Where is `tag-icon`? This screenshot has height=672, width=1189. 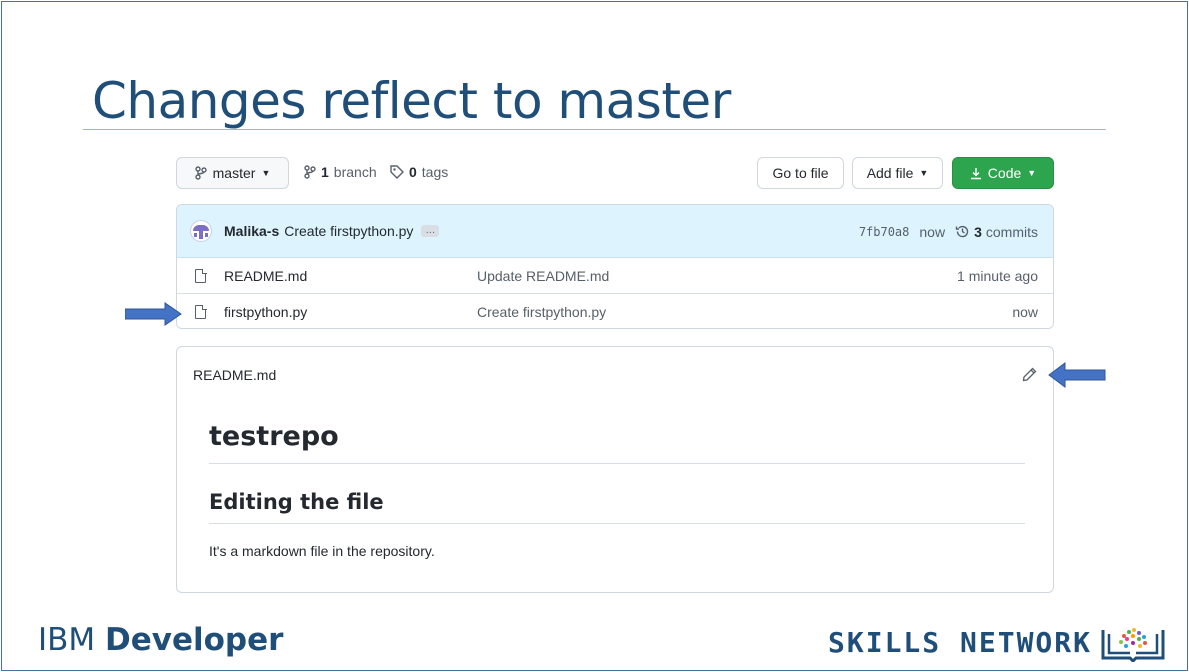 tag-icon is located at coordinates (397, 172).